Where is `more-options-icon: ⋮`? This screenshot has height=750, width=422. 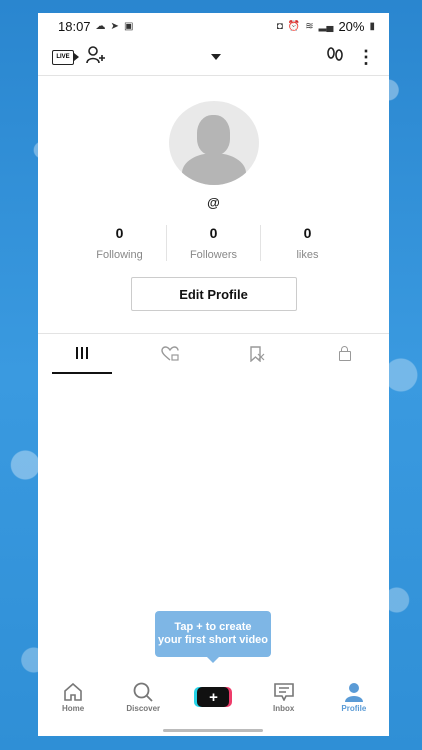
more-options-icon: ⋮ is located at coordinates (366, 57).